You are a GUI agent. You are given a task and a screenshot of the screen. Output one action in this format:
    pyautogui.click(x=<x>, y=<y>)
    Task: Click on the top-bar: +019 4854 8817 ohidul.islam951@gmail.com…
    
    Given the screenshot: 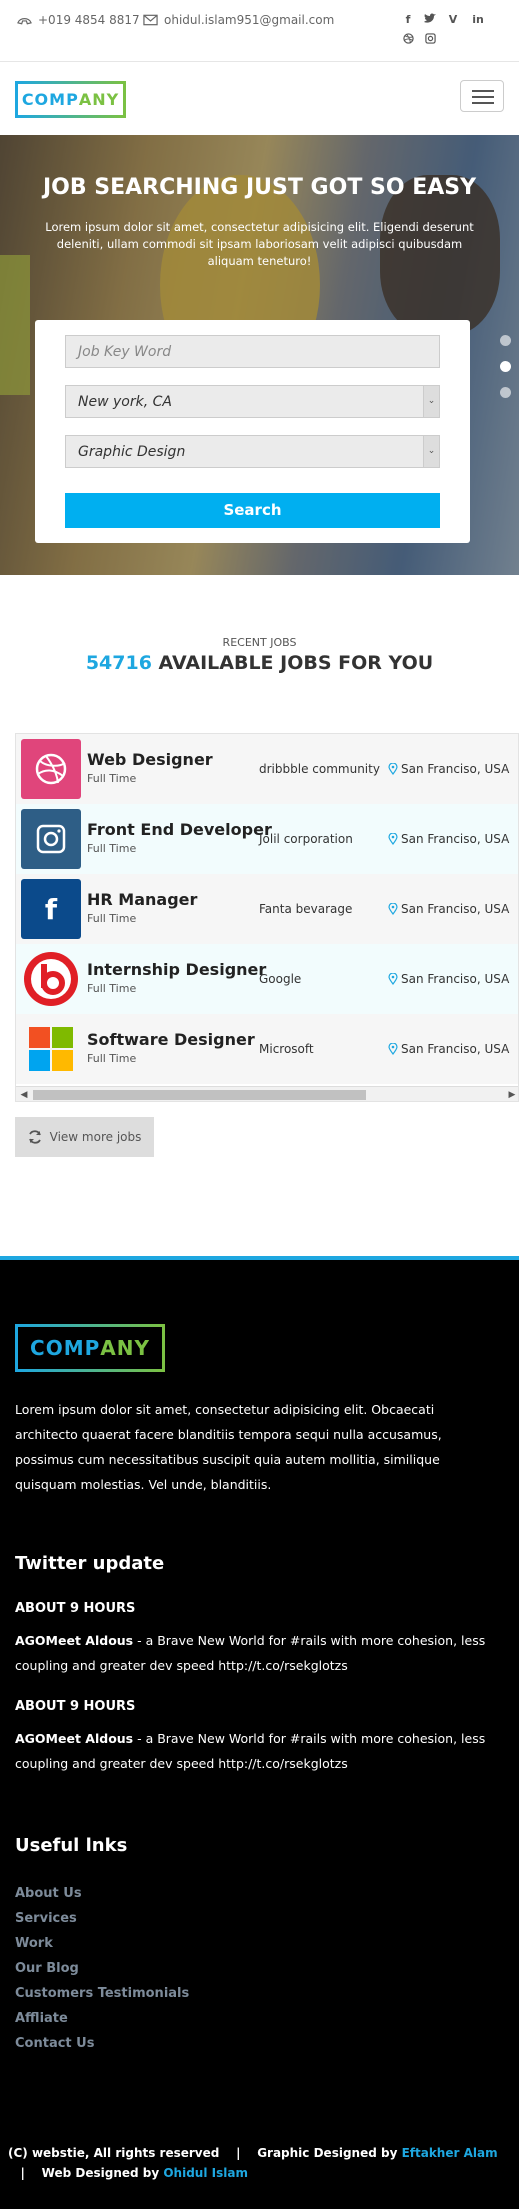 What is the action you would take?
    pyautogui.click(x=259, y=31)
    